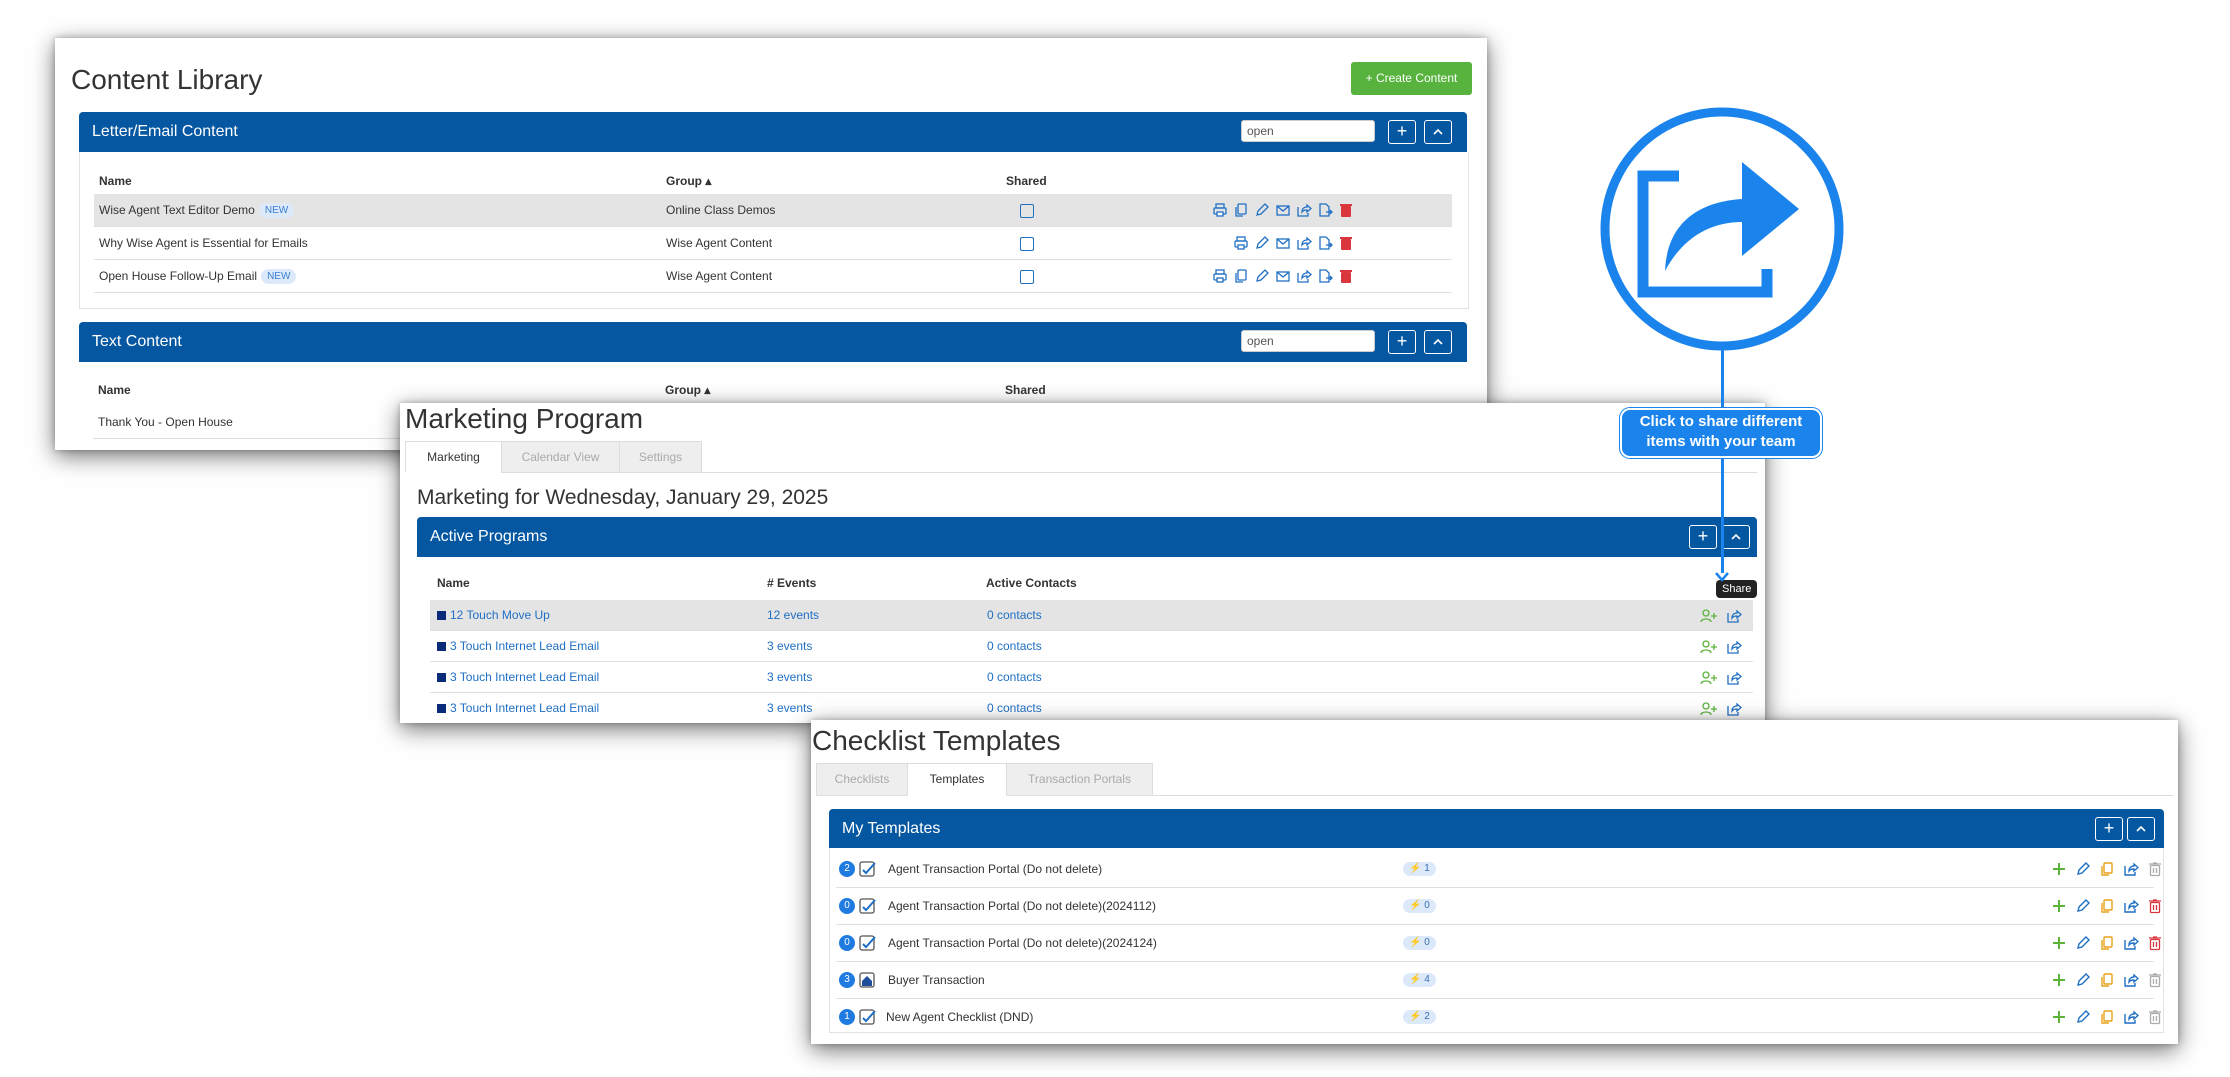 This screenshot has width=2230, height=1077. What do you see at coordinates (1079, 779) in the screenshot?
I see `tab-transaction-portals: Transaction Portals` at bounding box center [1079, 779].